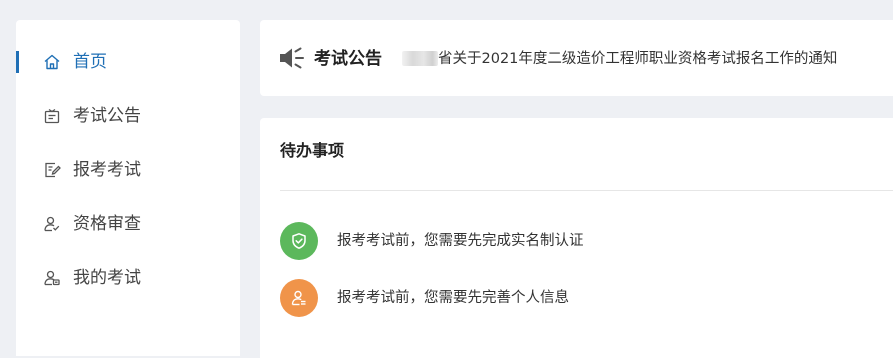 This screenshot has height=358, width=893. I want to click on divider, so click(586, 190).